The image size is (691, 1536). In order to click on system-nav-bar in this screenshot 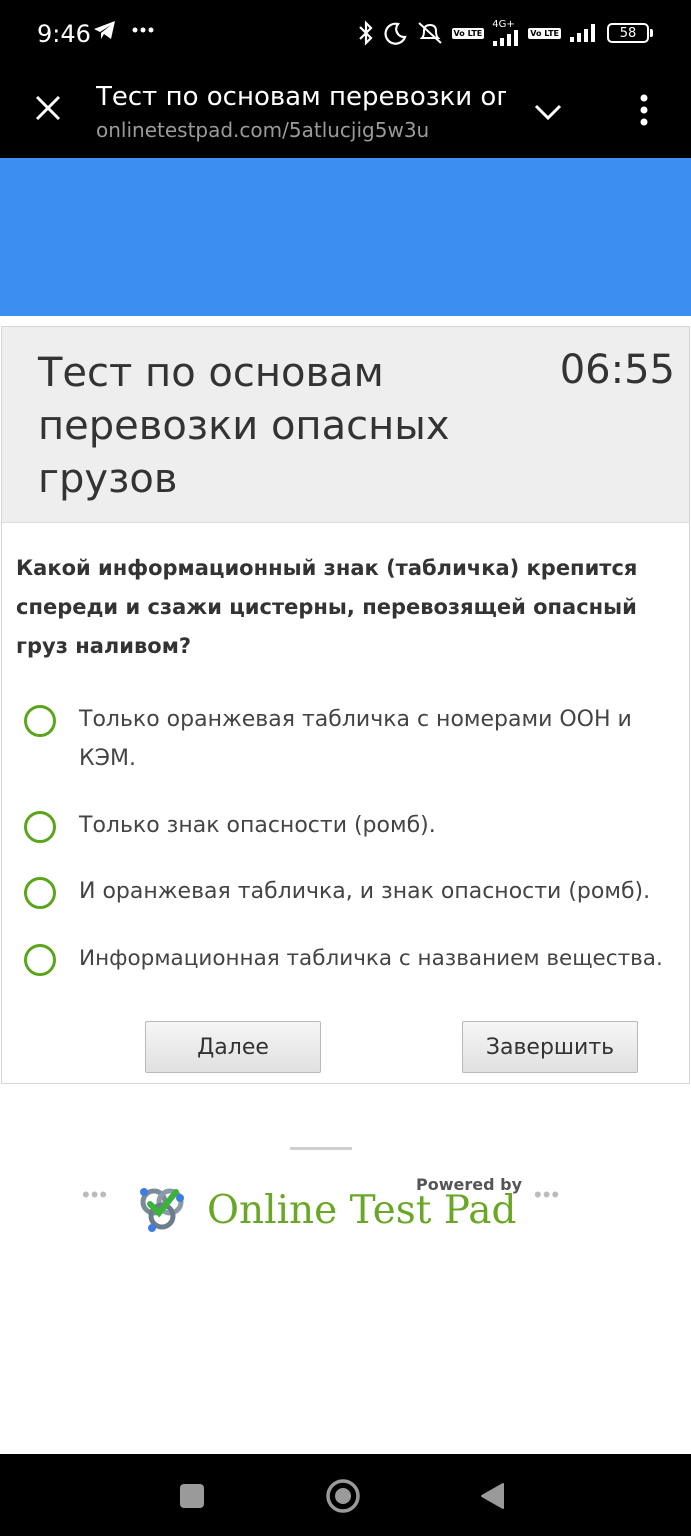, I will do `click(345, 1495)`.